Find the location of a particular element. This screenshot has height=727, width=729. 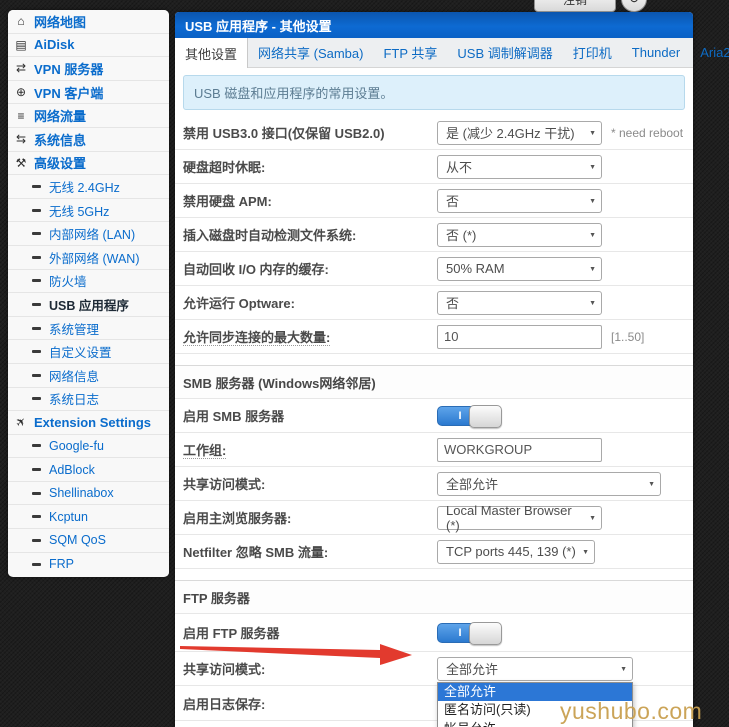

setting-label: 共享访问模式: is located at coordinates (224, 669).